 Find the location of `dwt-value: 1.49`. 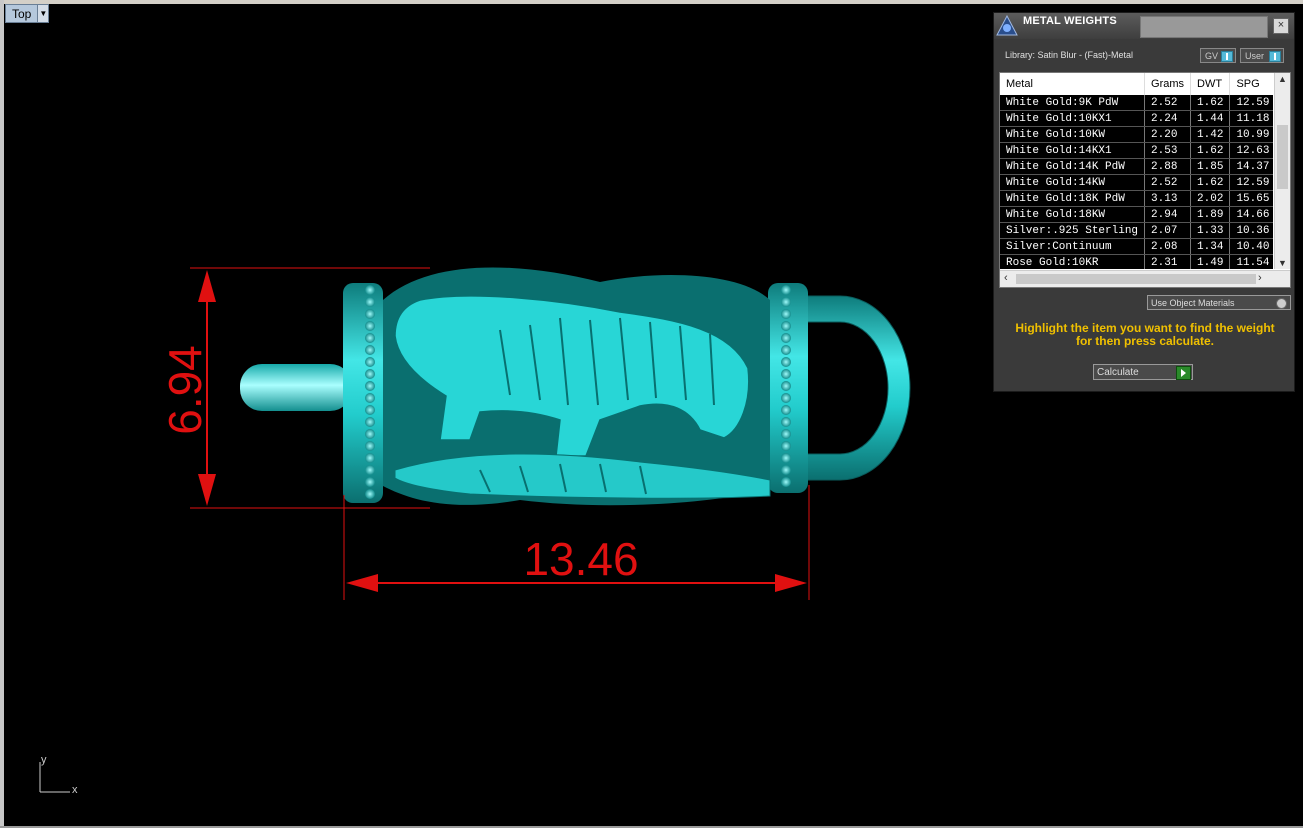

dwt-value: 1.49 is located at coordinates (1210, 261).